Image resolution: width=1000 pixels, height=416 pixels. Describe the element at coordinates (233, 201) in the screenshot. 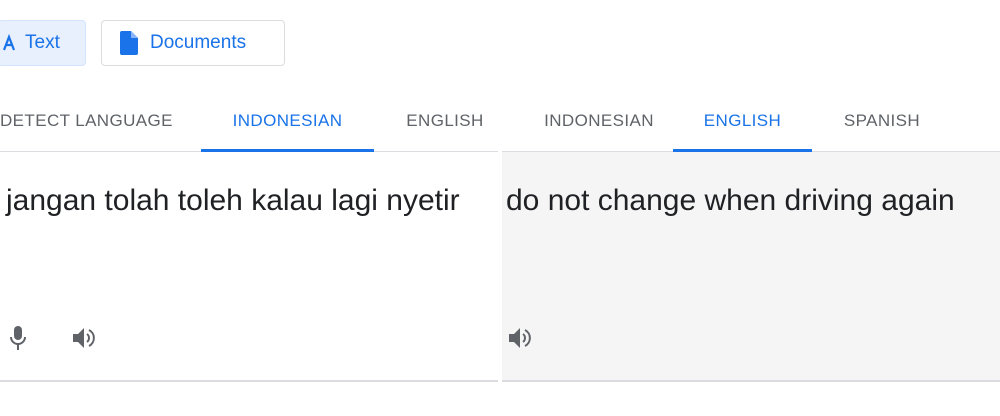

I see `source-text-input: jangan tolah toleh kalau lagi nyetir` at that location.